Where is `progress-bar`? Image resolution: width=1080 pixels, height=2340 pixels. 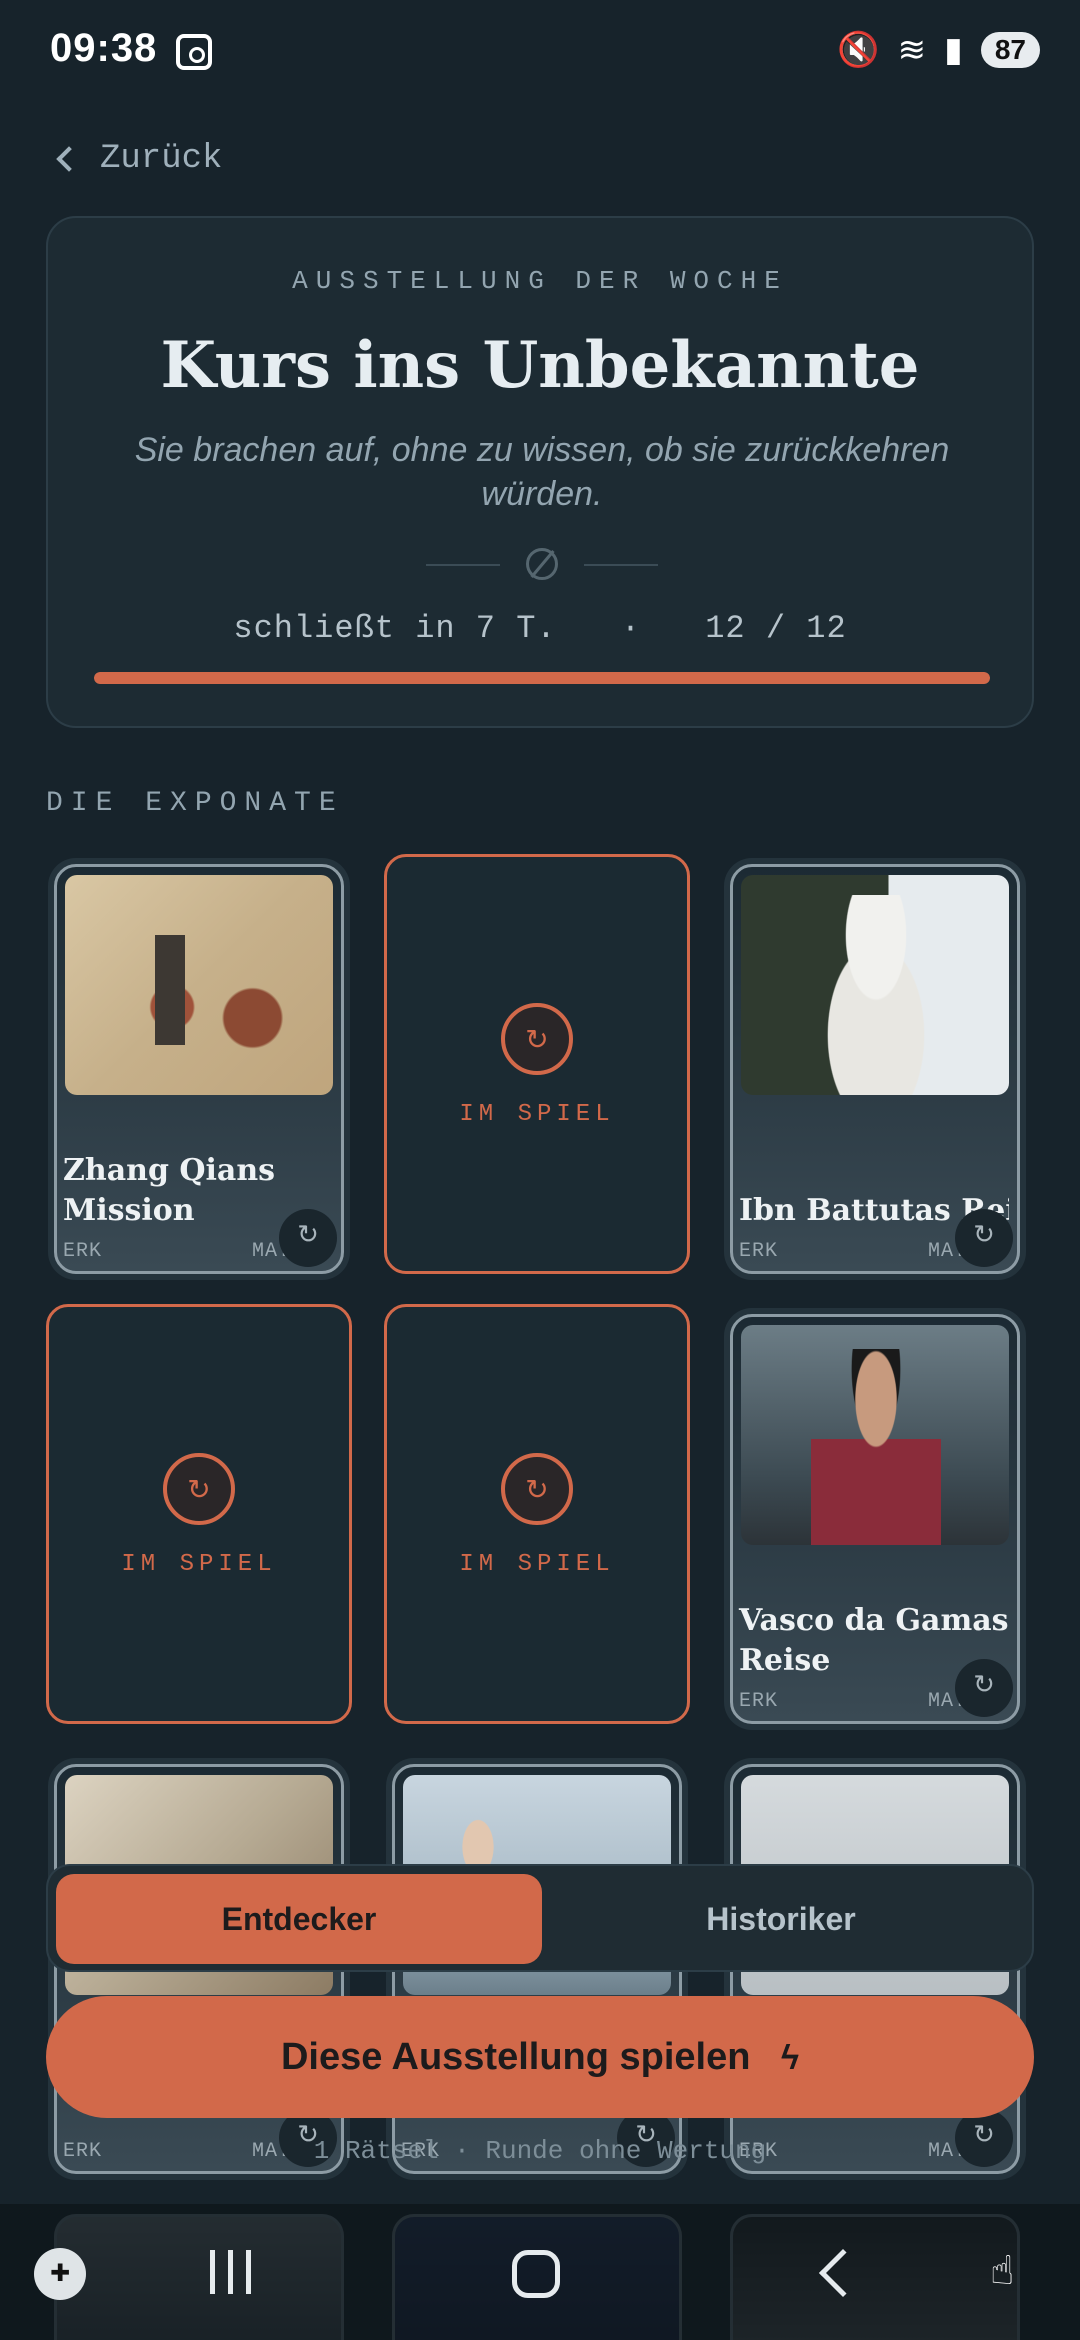 progress-bar is located at coordinates (542, 678).